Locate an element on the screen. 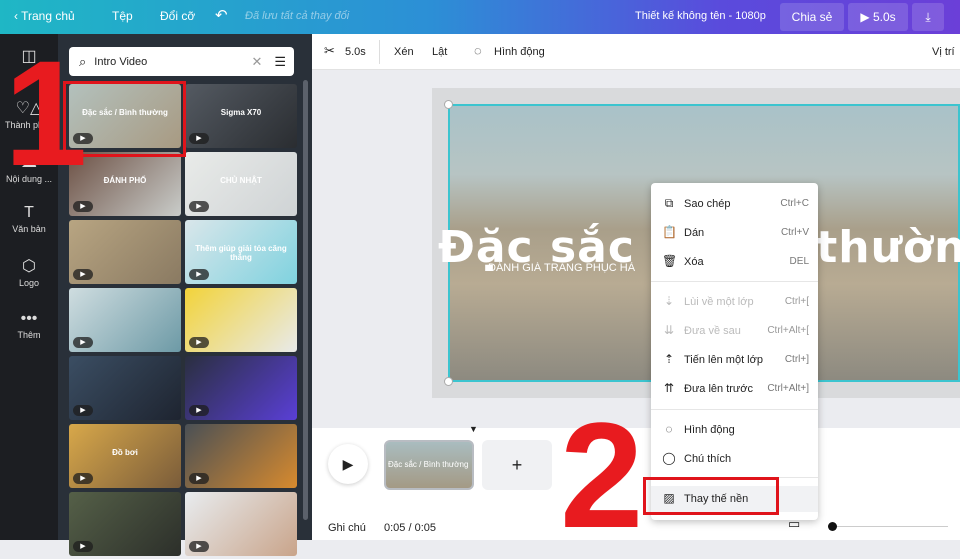 The image size is (960, 559). download-icon: ⤓ is located at coordinates (928, 16).